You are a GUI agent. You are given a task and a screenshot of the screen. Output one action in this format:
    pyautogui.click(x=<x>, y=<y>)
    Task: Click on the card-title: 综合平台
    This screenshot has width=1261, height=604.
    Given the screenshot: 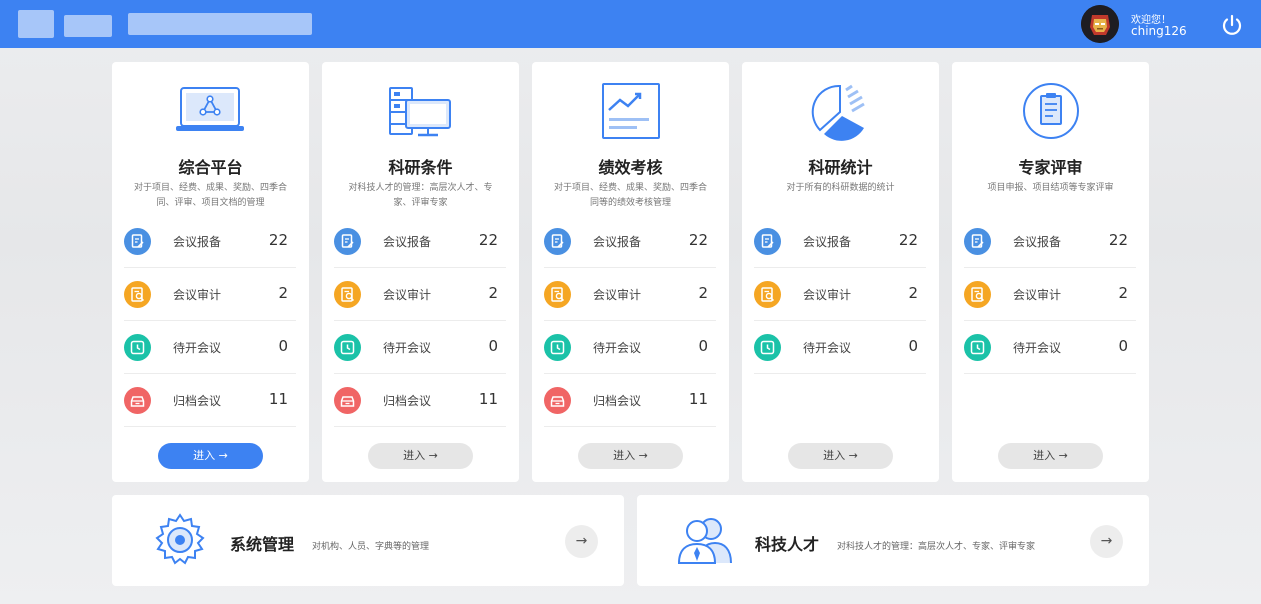 What is the action you would take?
    pyautogui.click(x=210, y=167)
    